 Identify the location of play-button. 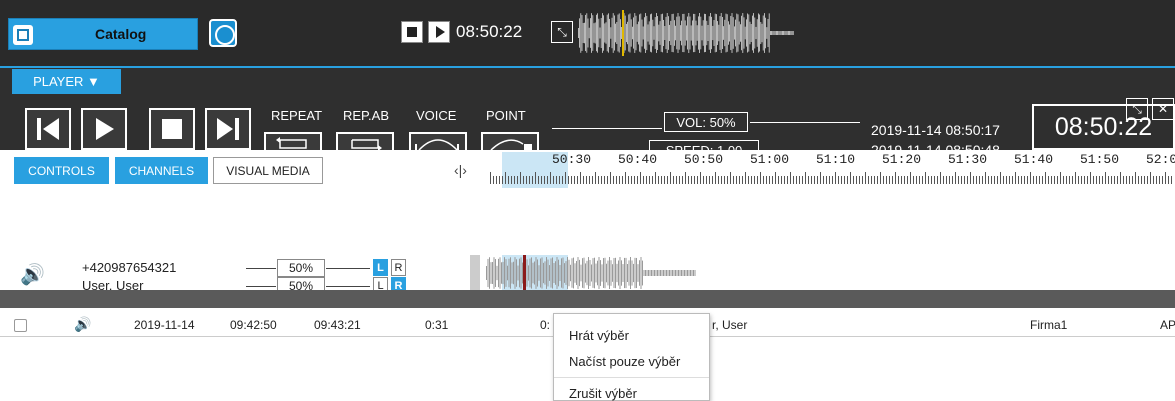
(104, 129).